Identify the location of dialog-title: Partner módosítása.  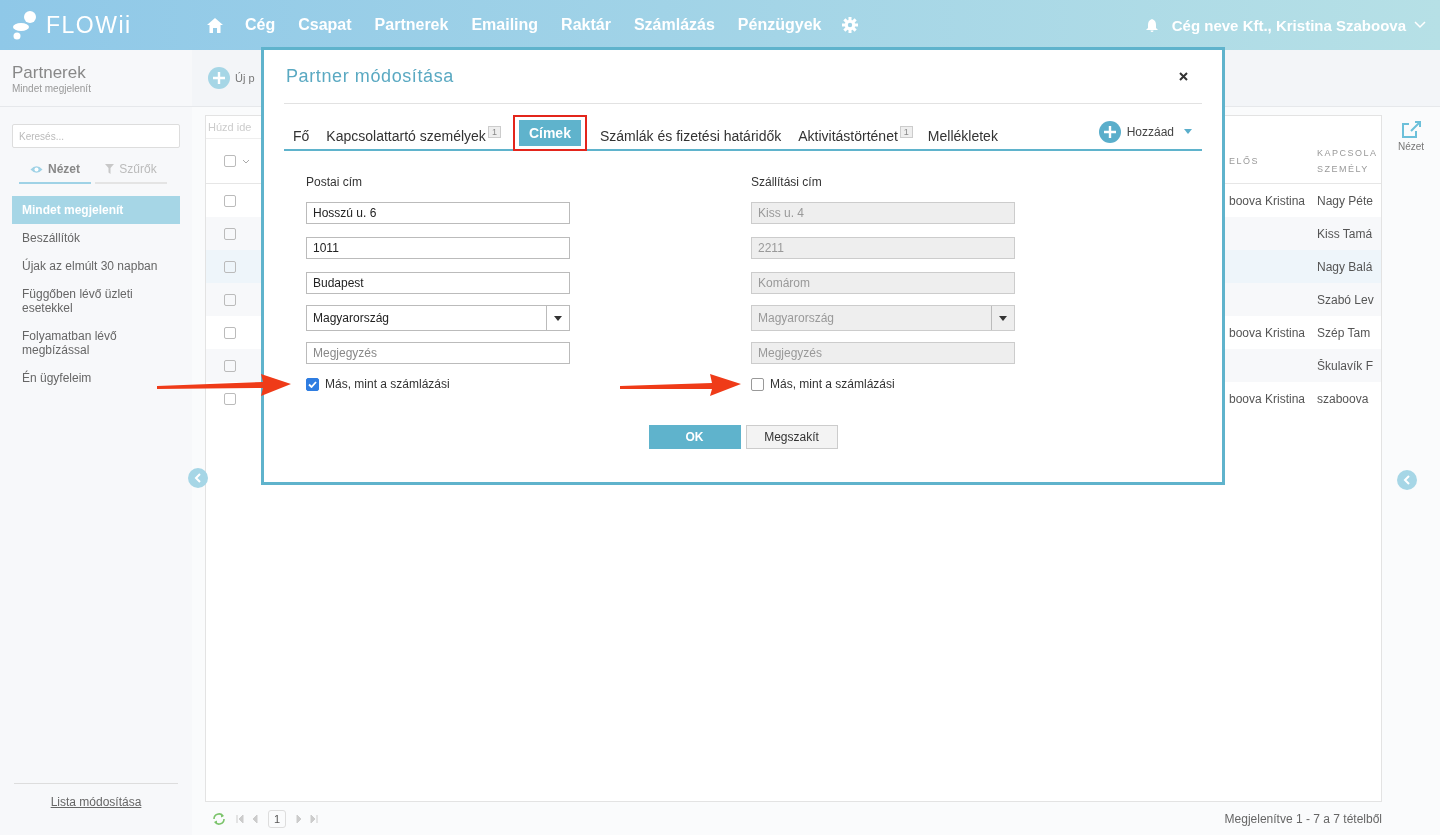
(370, 76).